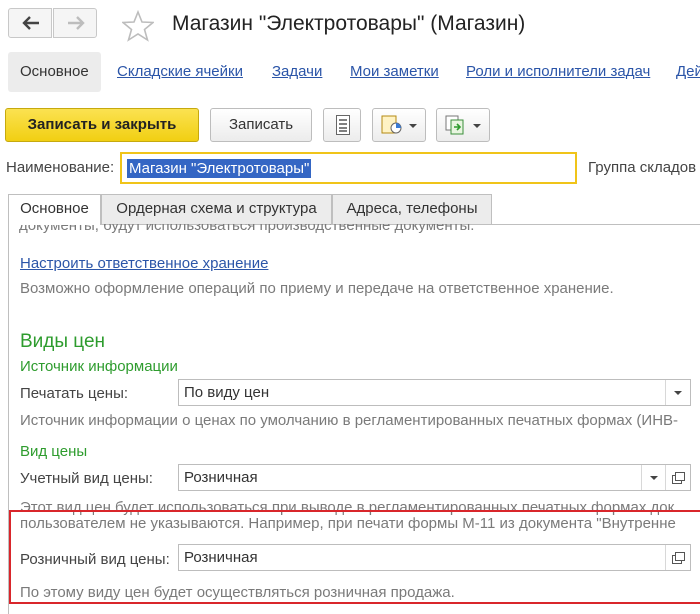  I want to click on arrow-left-icon, so click(30, 23).